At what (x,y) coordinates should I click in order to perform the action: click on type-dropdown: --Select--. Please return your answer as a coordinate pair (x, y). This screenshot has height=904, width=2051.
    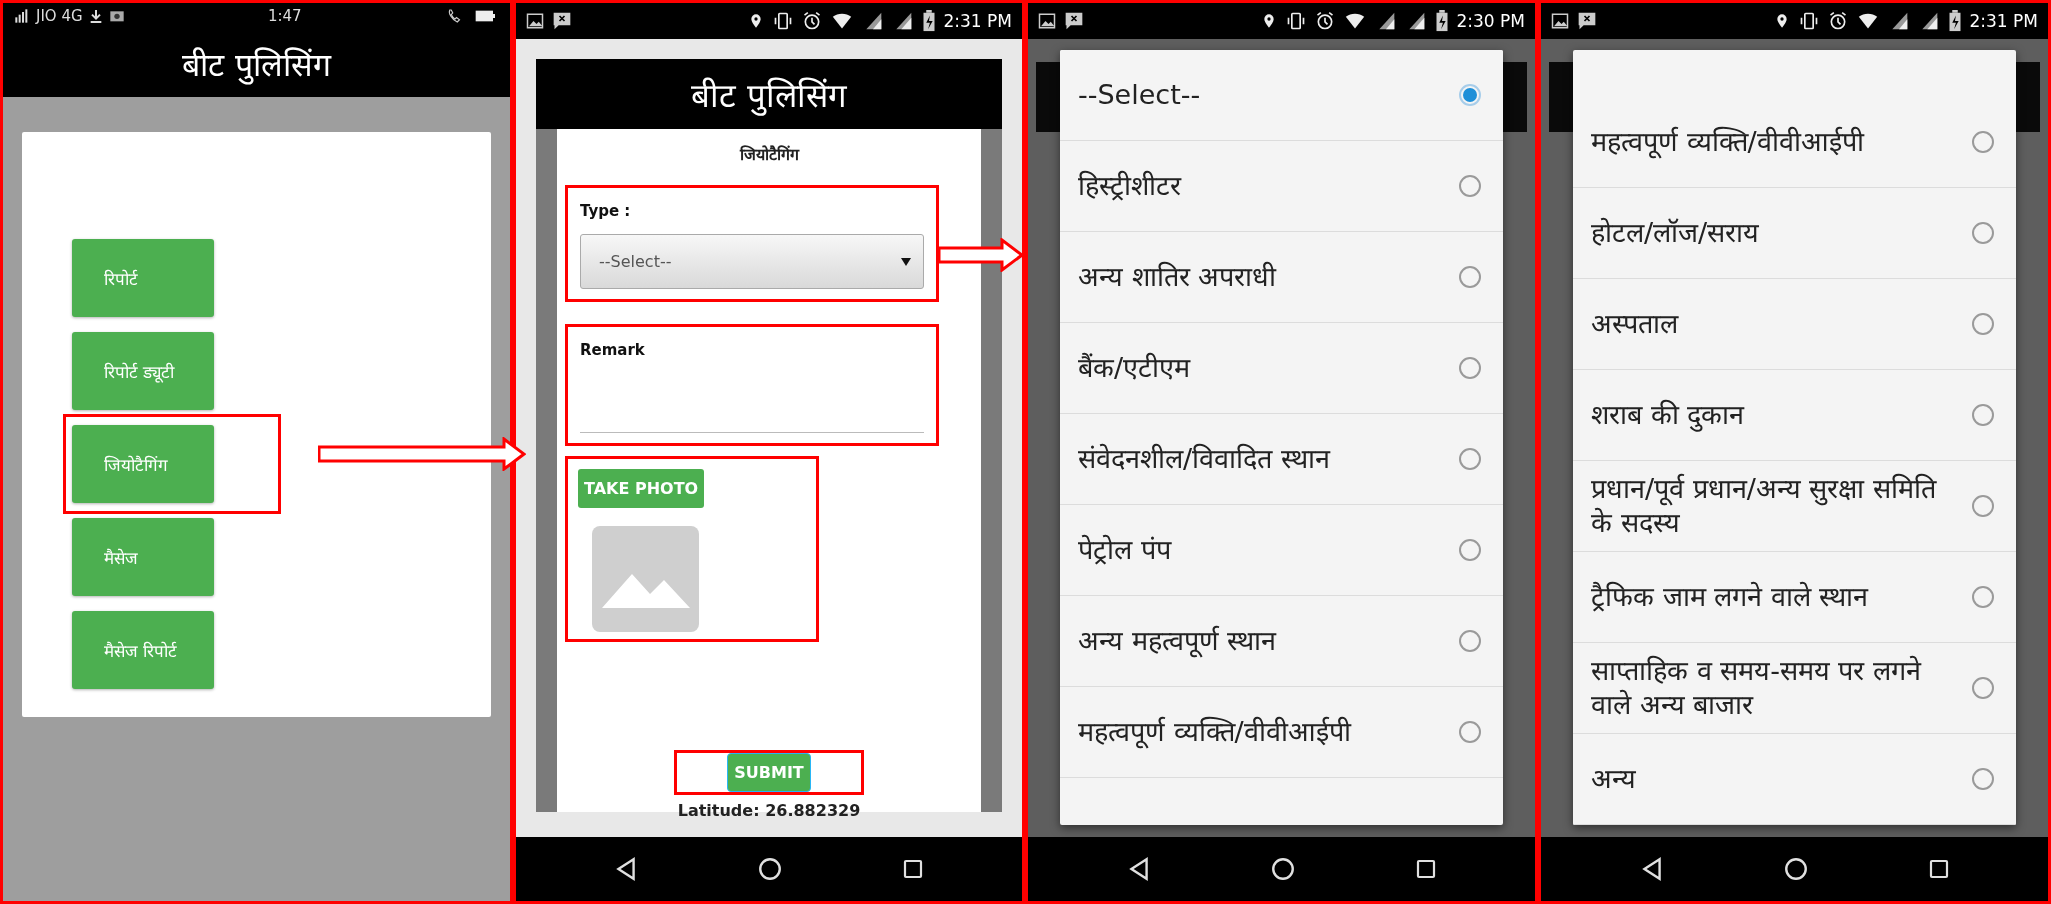
    Looking at the image, I should click on (752, 261).